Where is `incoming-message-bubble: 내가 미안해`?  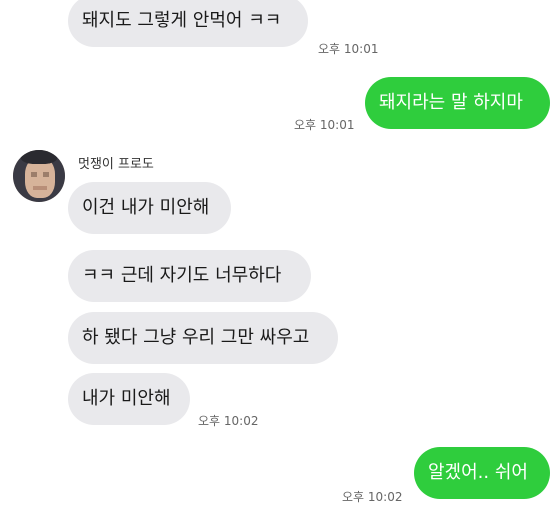 incoming-message-bubble: 내가 미안해 is located at coordinates (129, 399).